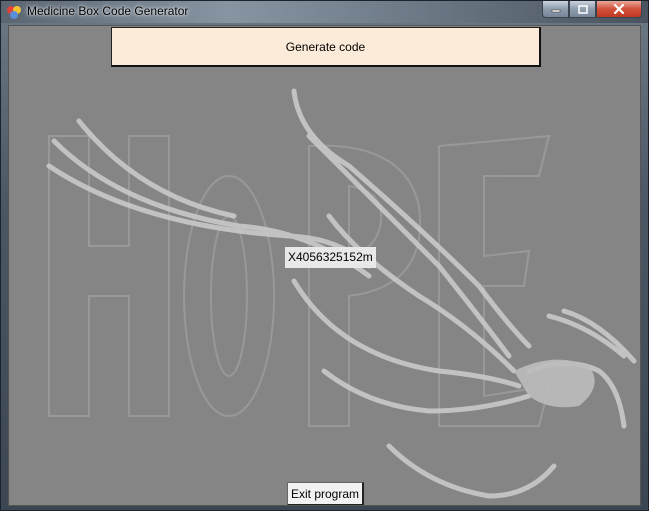 Image resolution: width=649 pixels, height=511 pixels. Describe the element at coordinates (326, 47) in the screenshot. I see `generate-code-button: Generate code` at that location.